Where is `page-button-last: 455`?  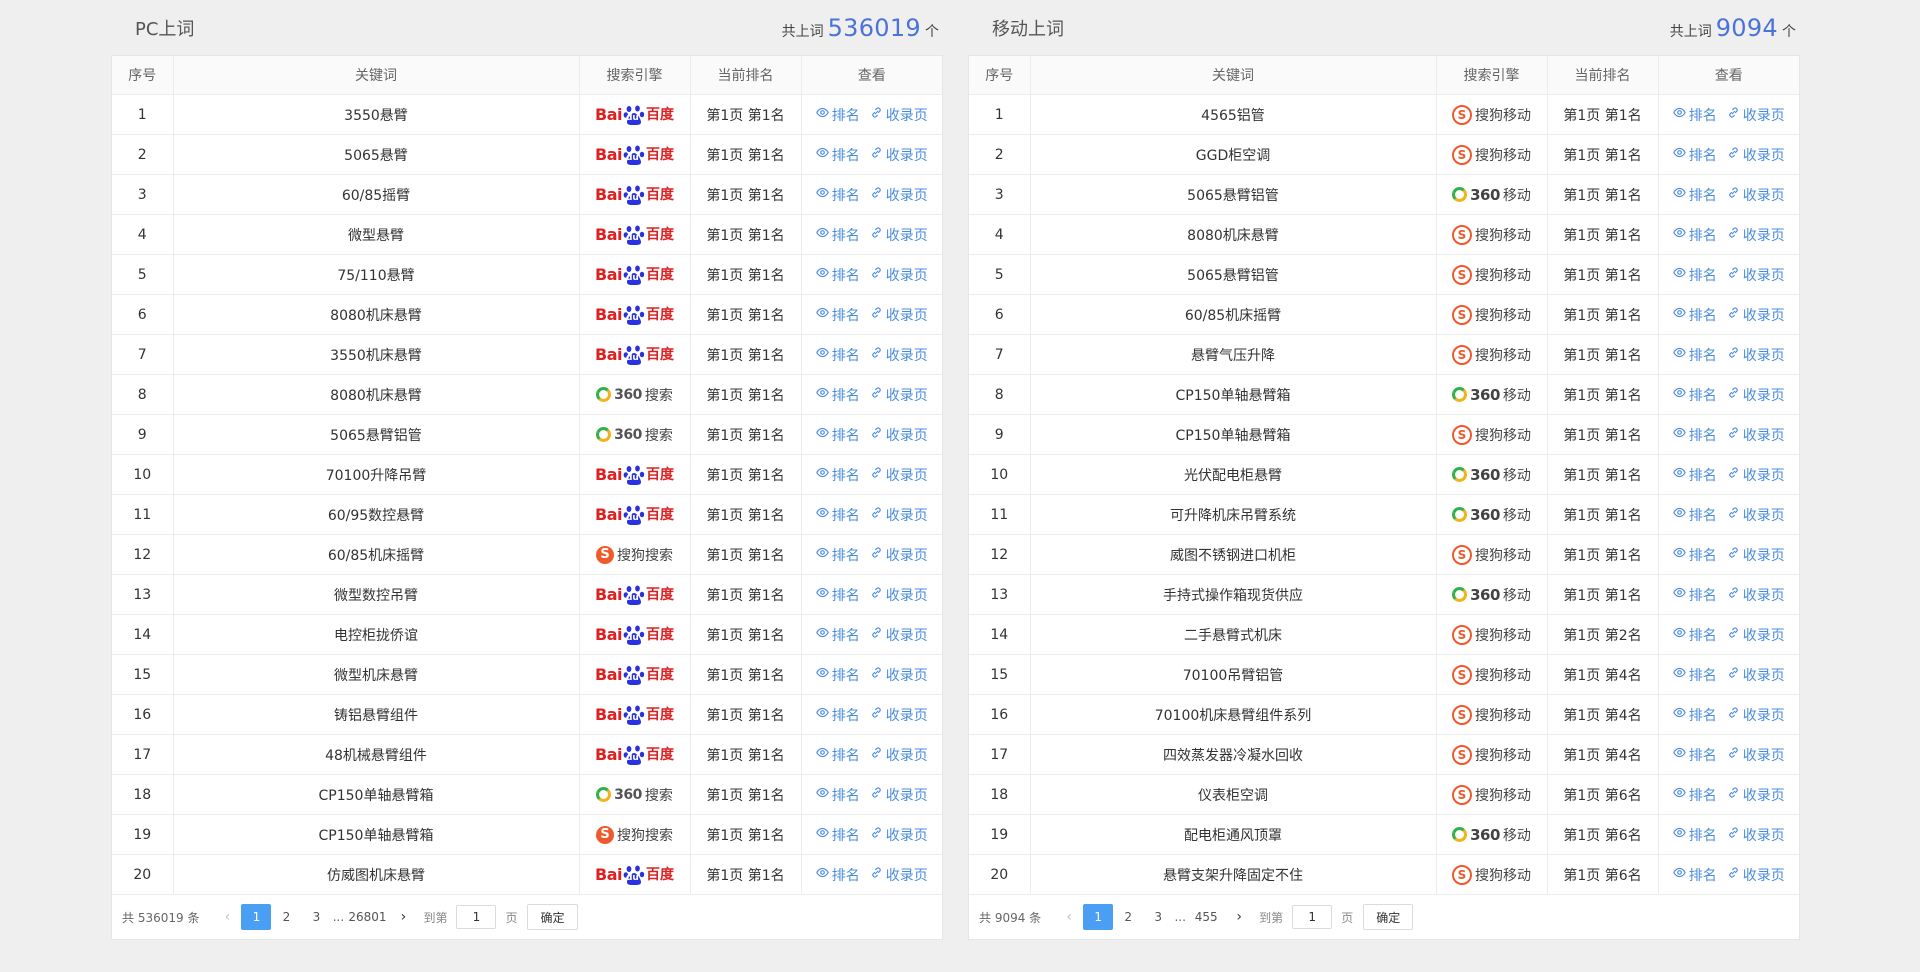
page-button-last: 455 is located at coordinates (1206, 917).